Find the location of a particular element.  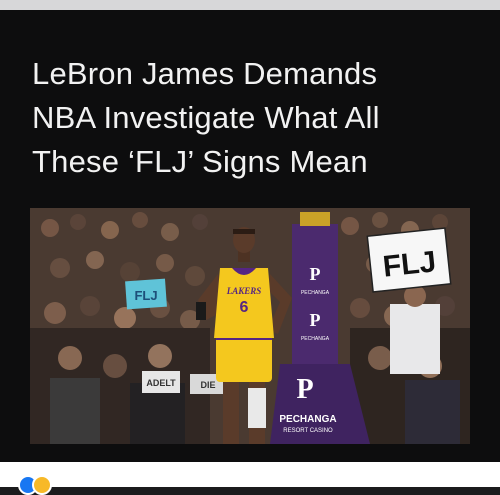

svg-text: ADELT is located at coordinates (161, 383).